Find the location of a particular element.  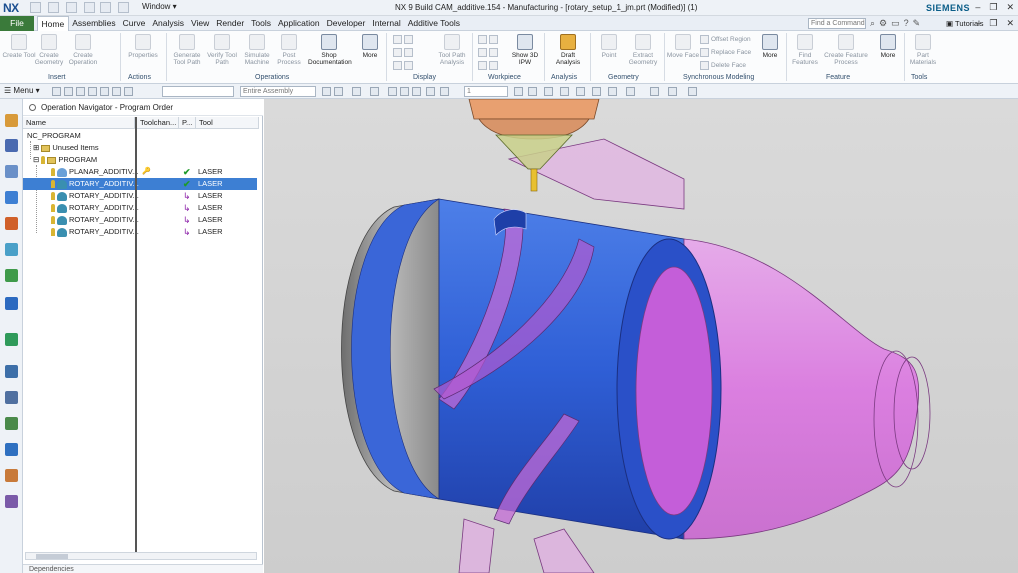

offset-region-button: Offset Region is located at coordinates (725, 39).